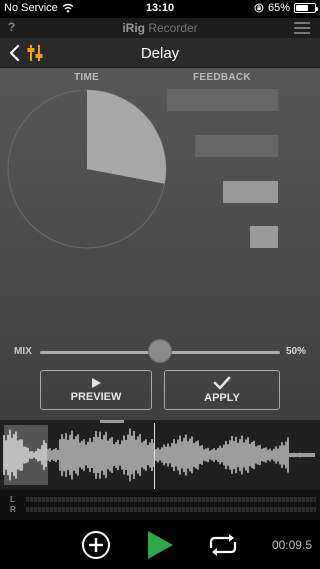  What do you see at coordinates (154, 456) in the screenshot?
I see `playhead` at bounding box center [154, 456].